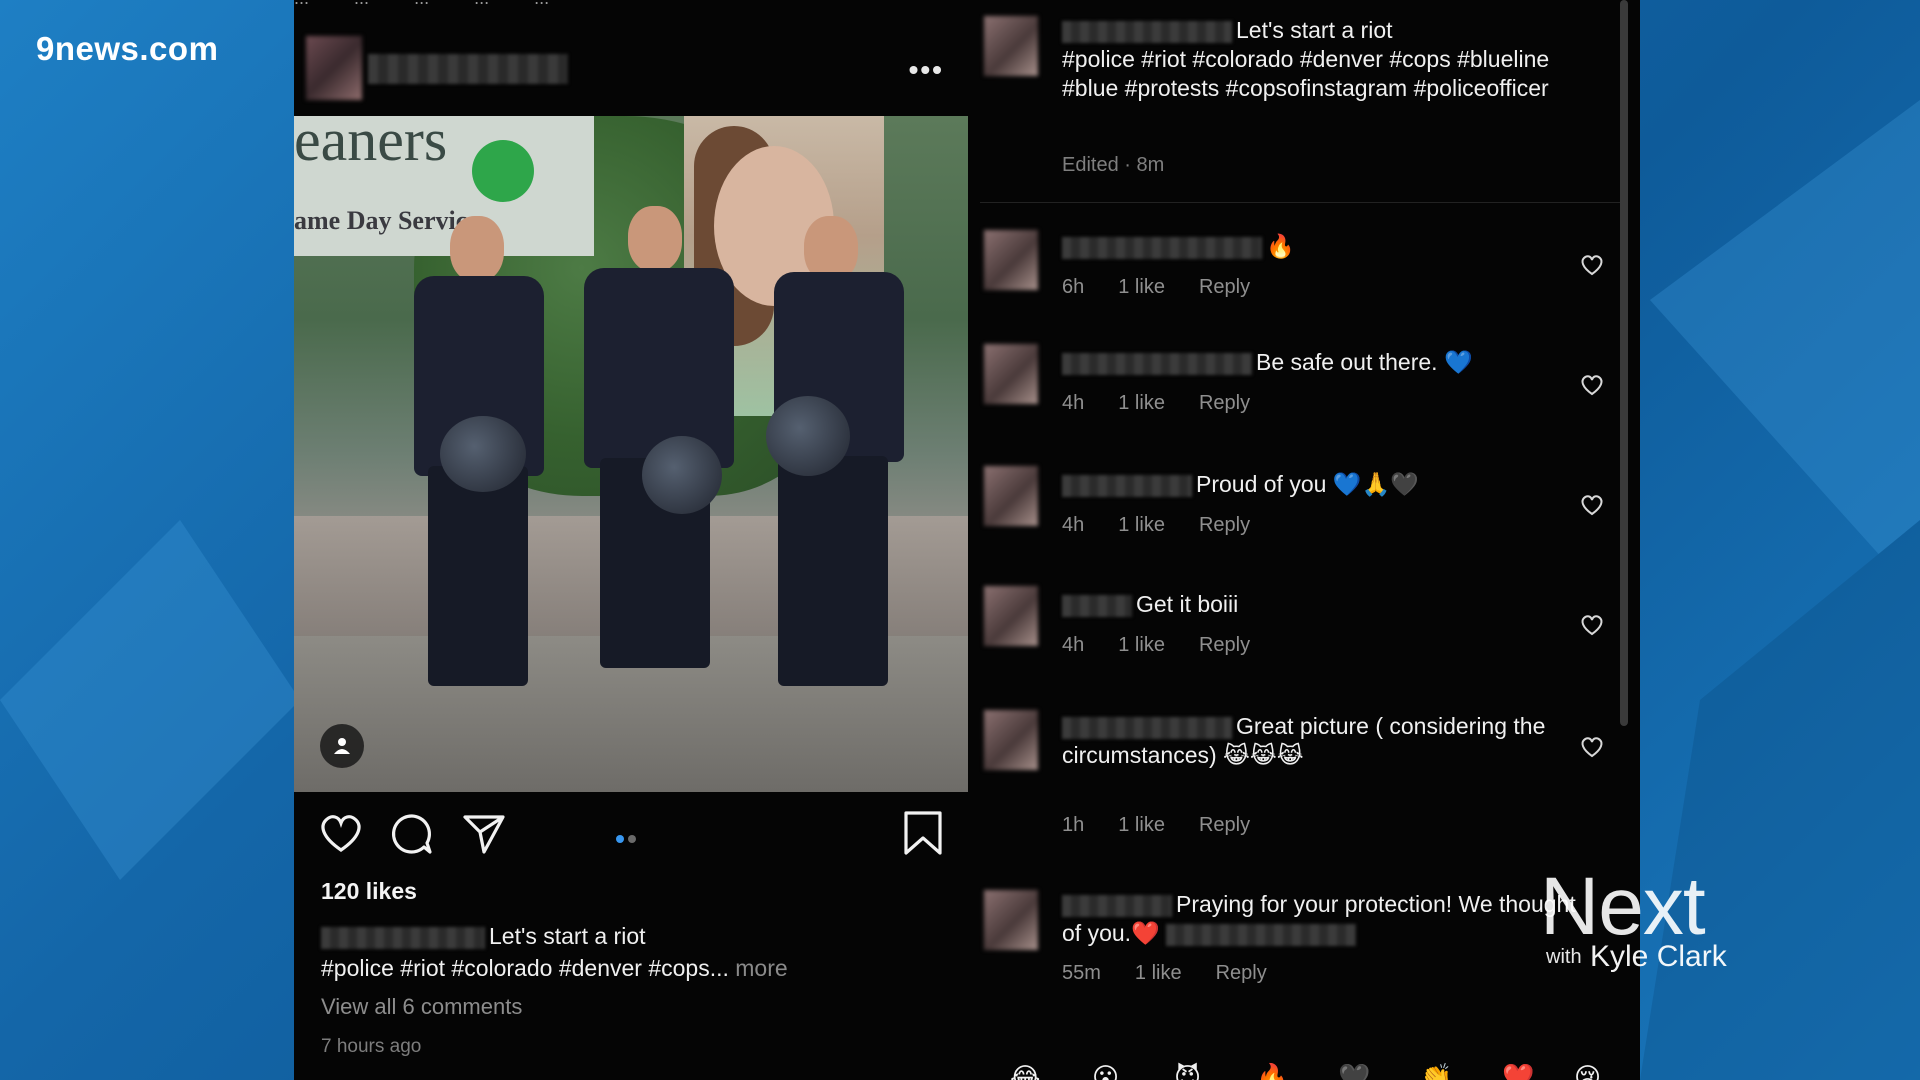  Describe the element at coordinates (1518, 1071) in the screenshot. I see `emoji-button: ❤️` at that location.